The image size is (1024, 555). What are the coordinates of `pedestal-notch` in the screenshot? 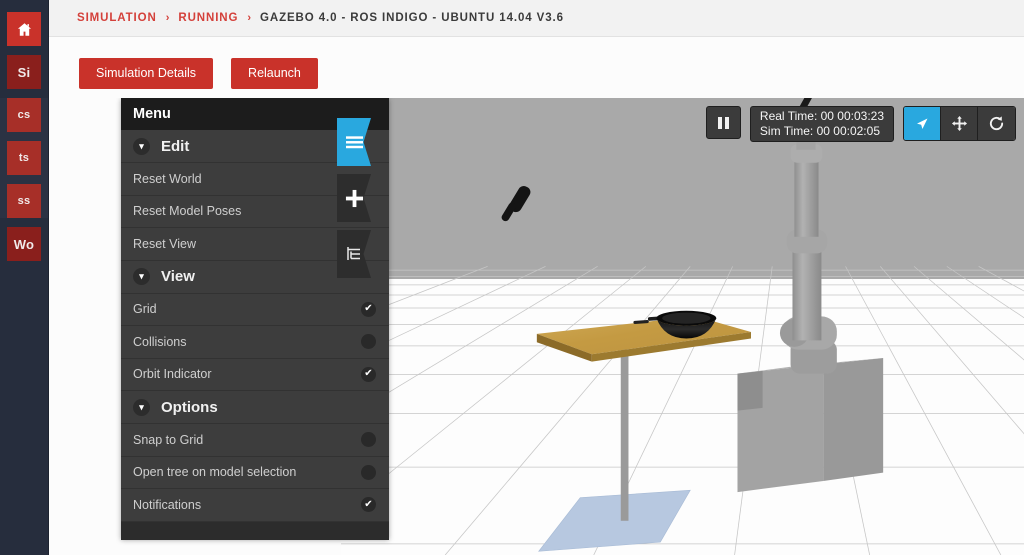 It's located at (750, 390).